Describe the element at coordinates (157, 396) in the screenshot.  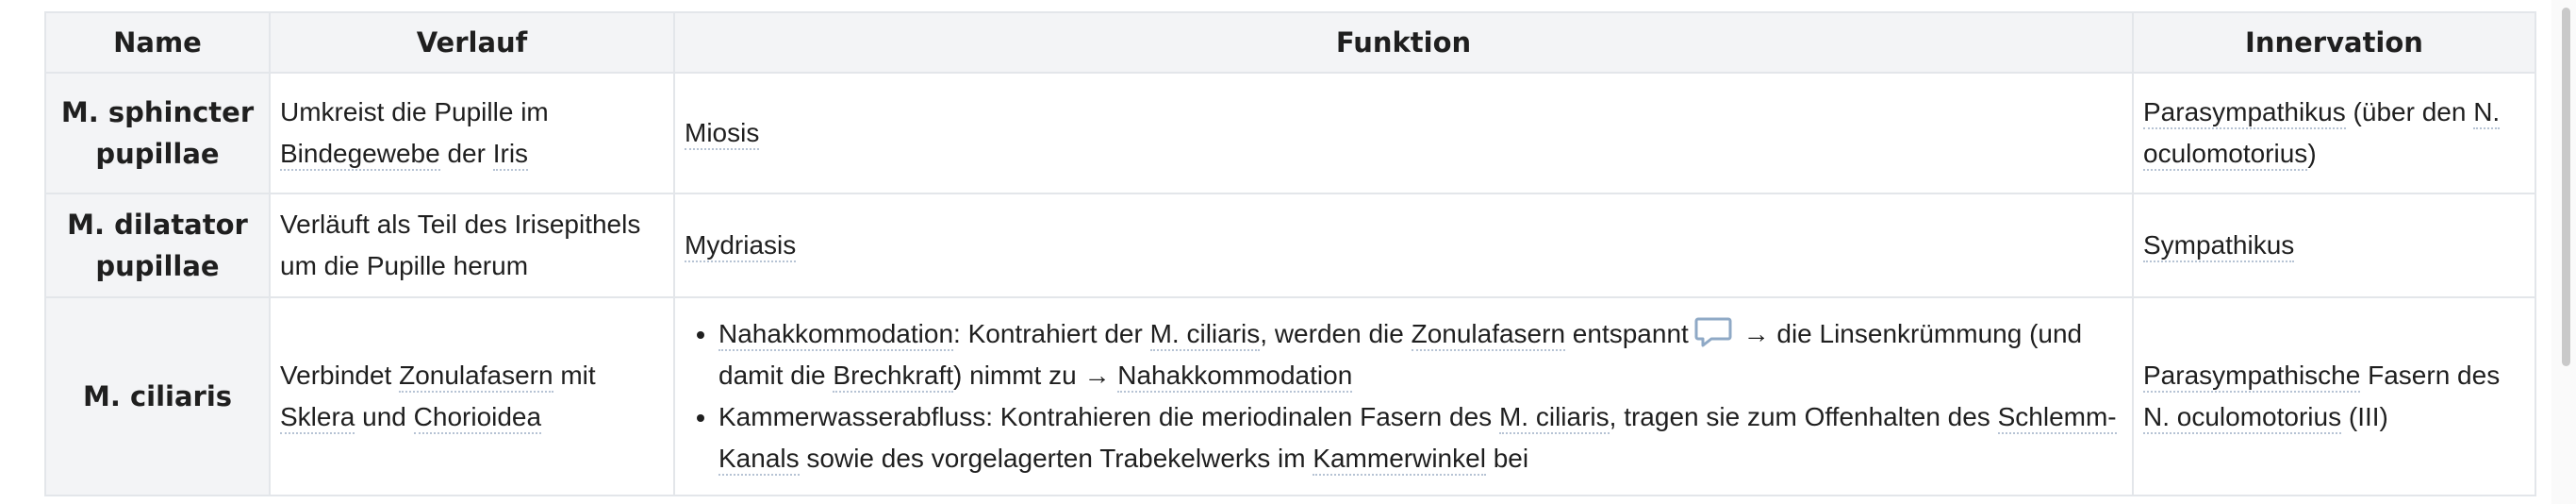
I see `row-header-name: M. ciliaris` at that location.